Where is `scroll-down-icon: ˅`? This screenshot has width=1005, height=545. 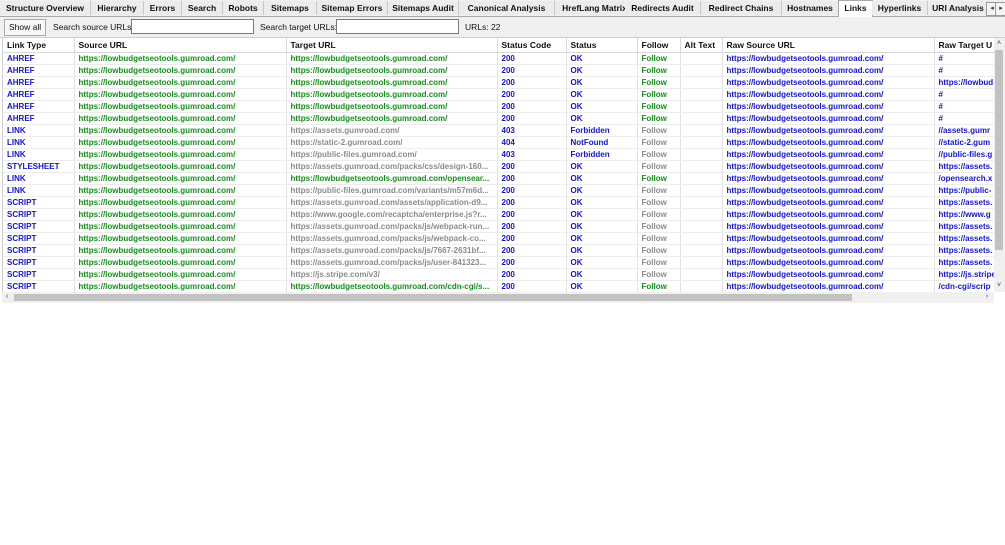 scroll-down-icon: ˅ is located at coordinates (999, 286).